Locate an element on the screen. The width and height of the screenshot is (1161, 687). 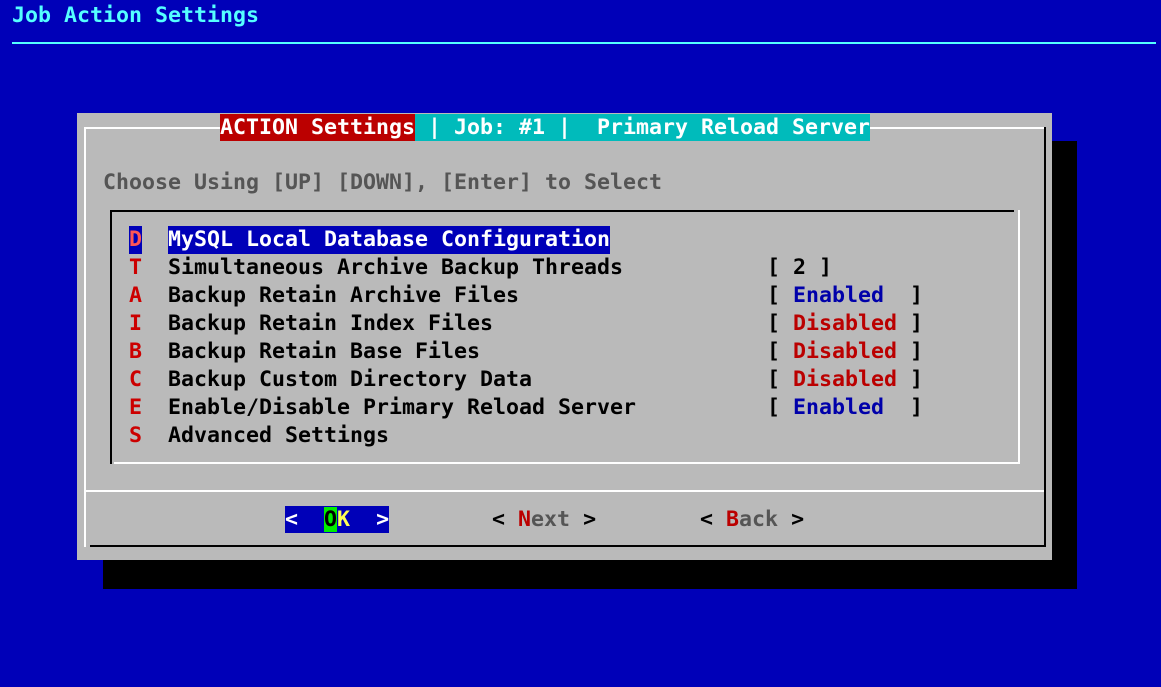
item-value: [ 2 ] is located at coordinates (800, 267).